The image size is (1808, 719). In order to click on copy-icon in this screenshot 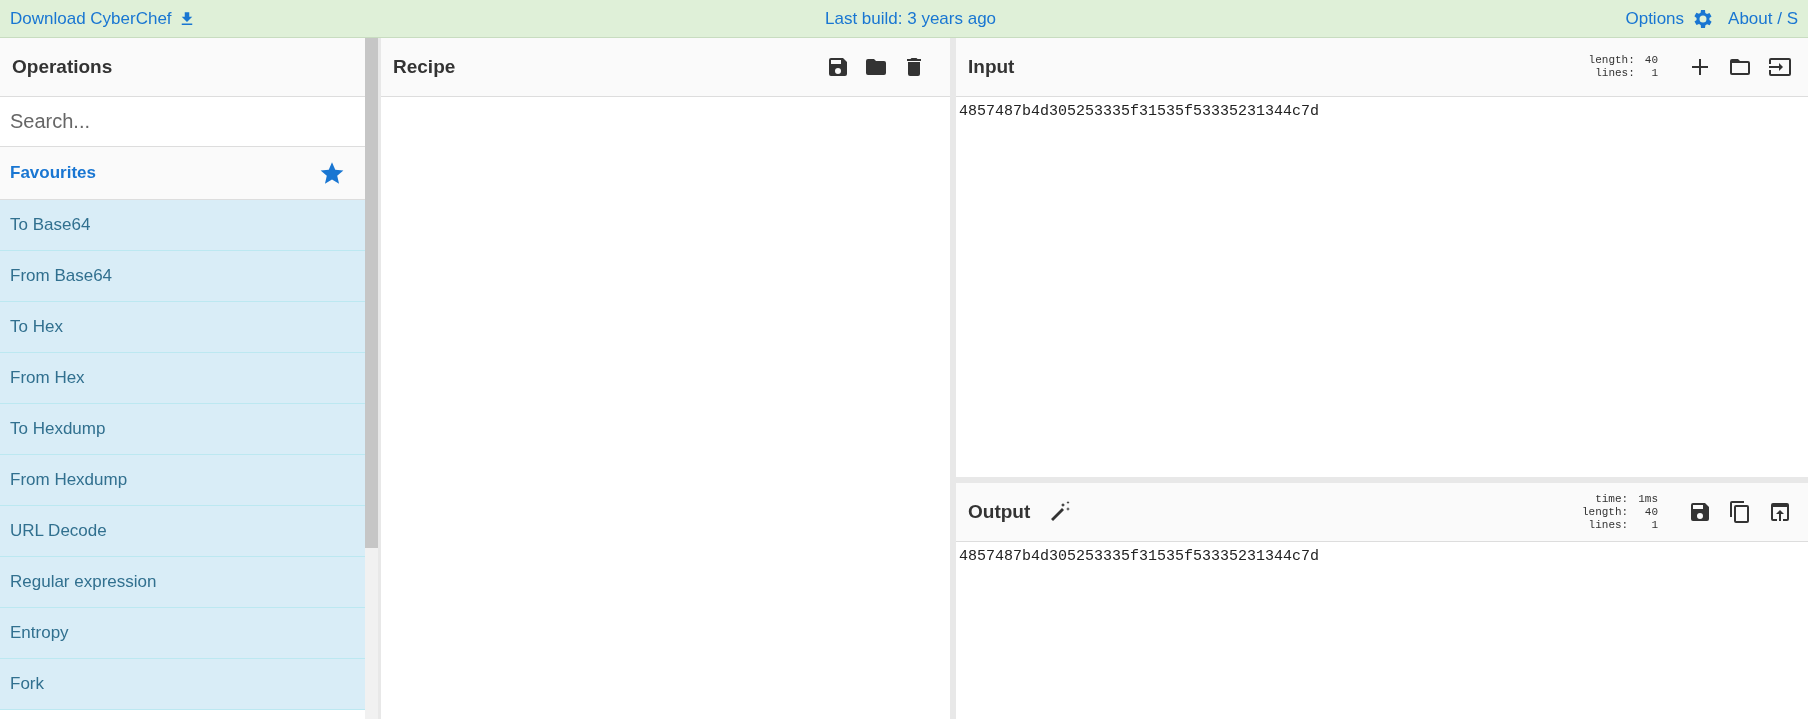, I will do `click(1740, 512)`.